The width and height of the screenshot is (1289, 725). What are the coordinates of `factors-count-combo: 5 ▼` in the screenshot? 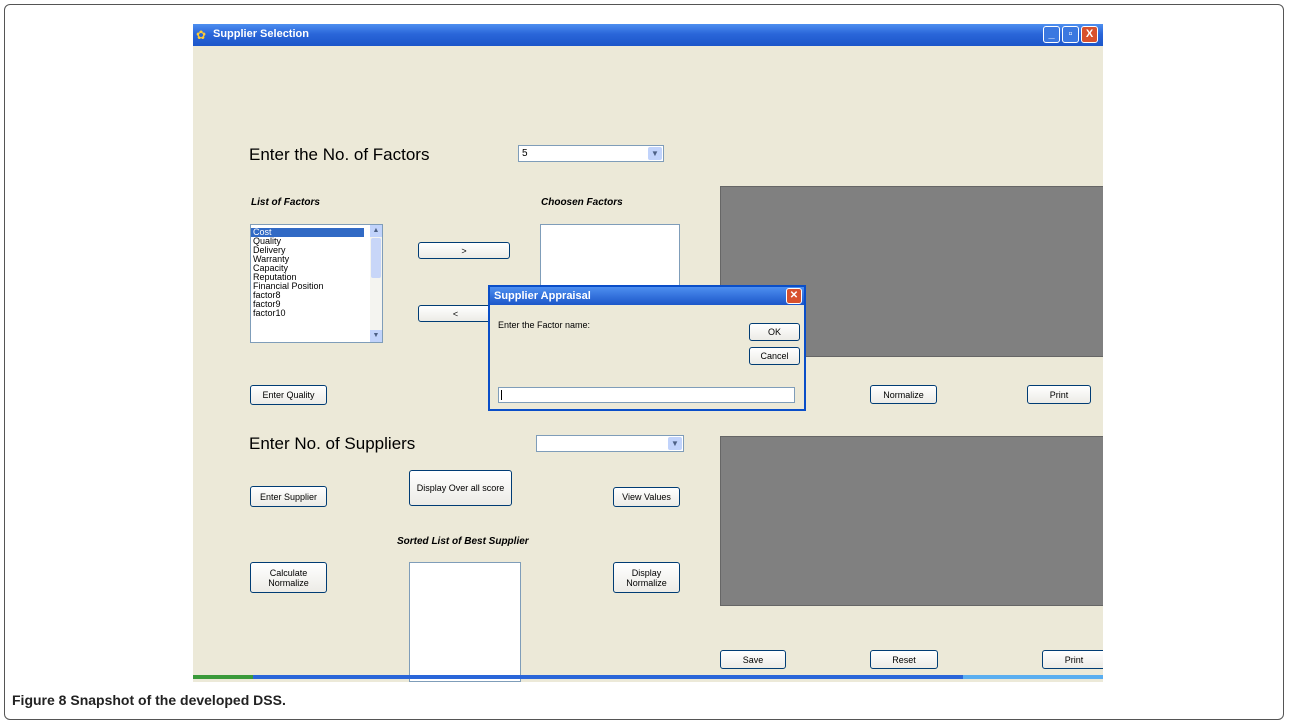 It's located at (591, 153).